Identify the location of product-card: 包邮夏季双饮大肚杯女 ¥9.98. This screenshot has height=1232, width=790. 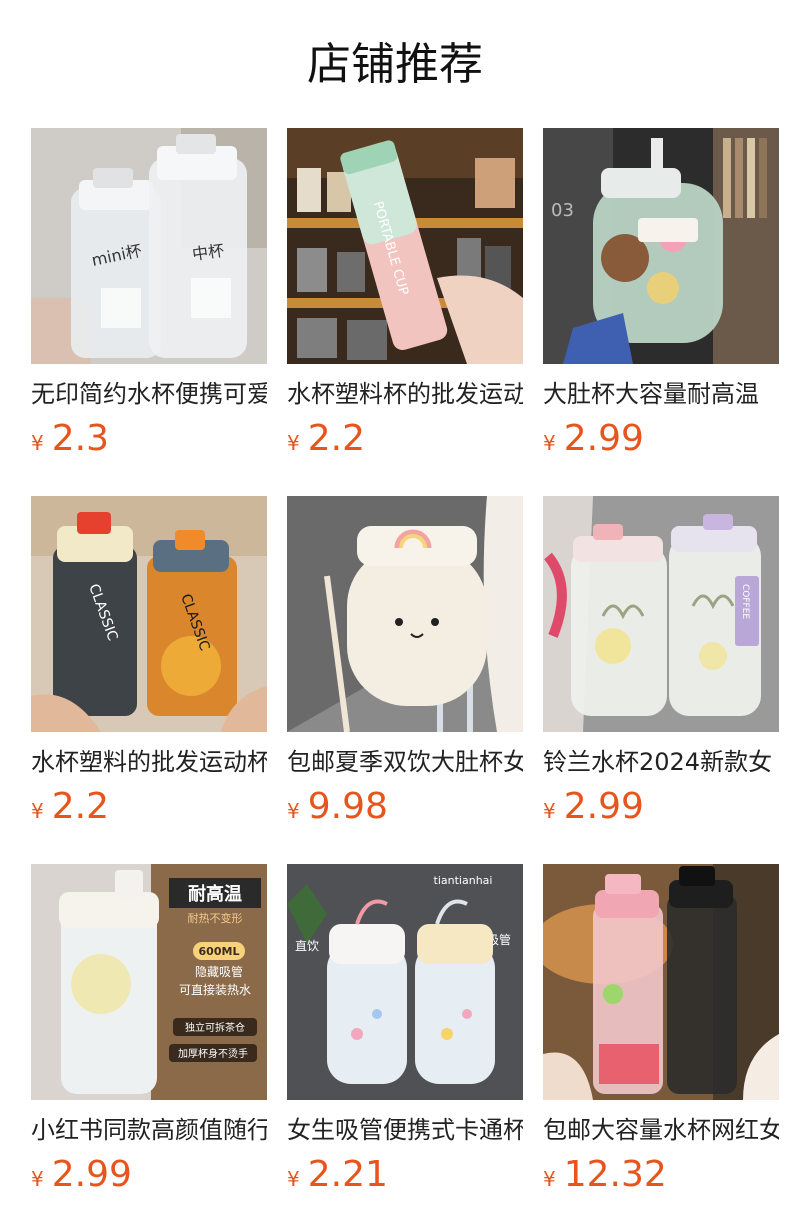
(405, 664).